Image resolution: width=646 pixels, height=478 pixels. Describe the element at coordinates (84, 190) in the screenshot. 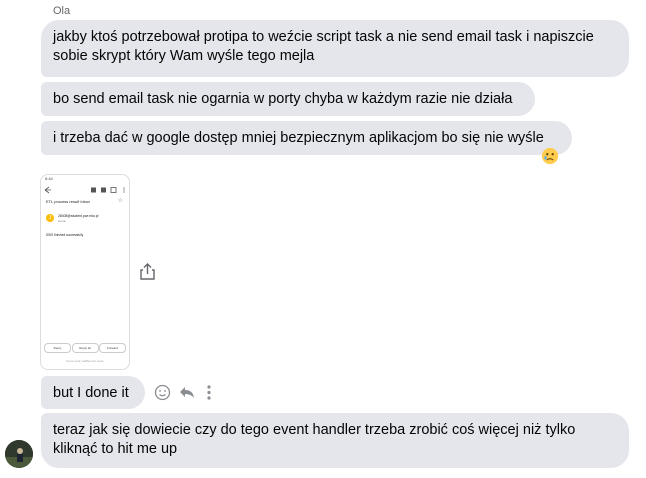

I see `email-toolbar` at that location.